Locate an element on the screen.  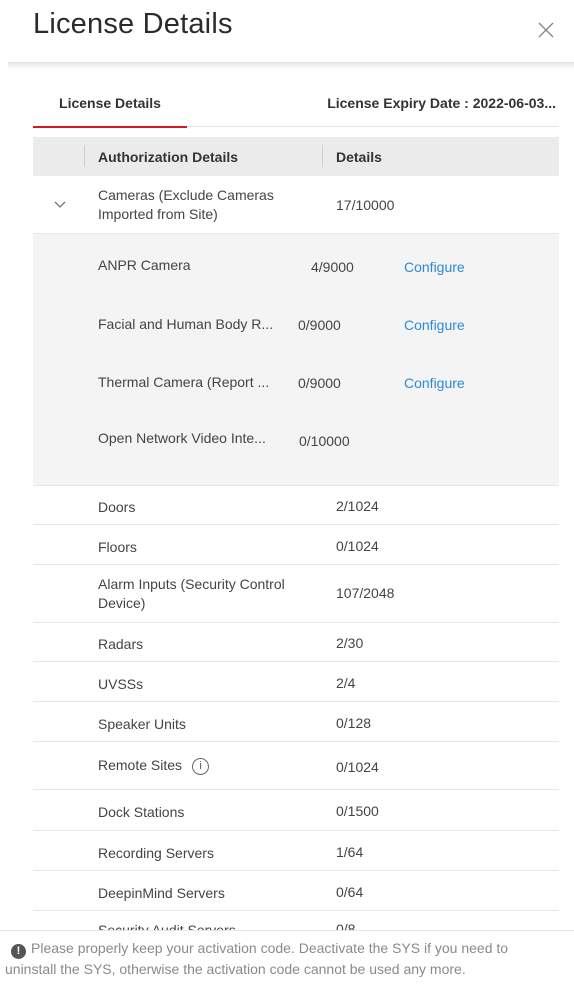
configure-link-anpr: Configure is located at coordinates (434, 267).